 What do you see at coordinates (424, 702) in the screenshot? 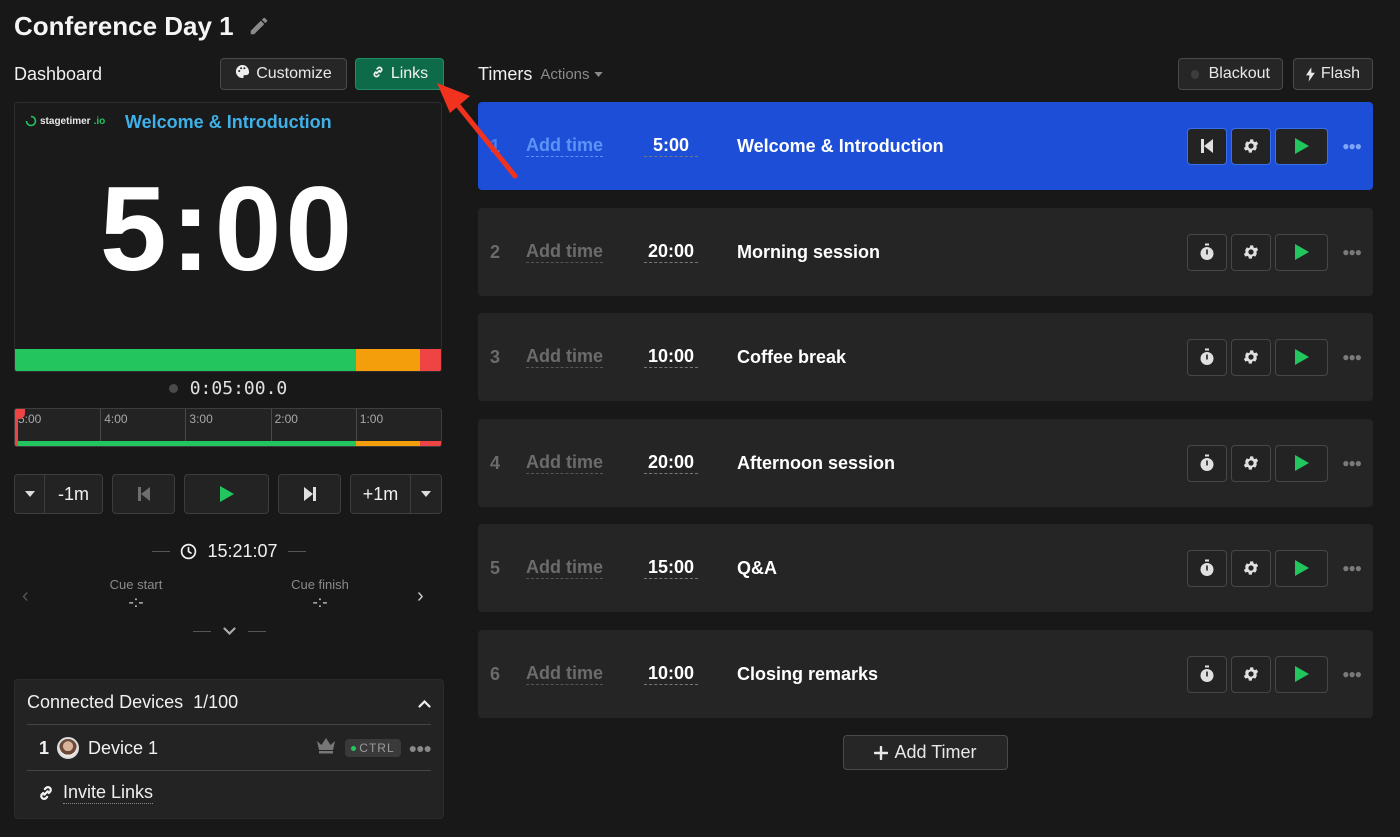
I see `chevron-up-icon` at bounding box center [424, 702].